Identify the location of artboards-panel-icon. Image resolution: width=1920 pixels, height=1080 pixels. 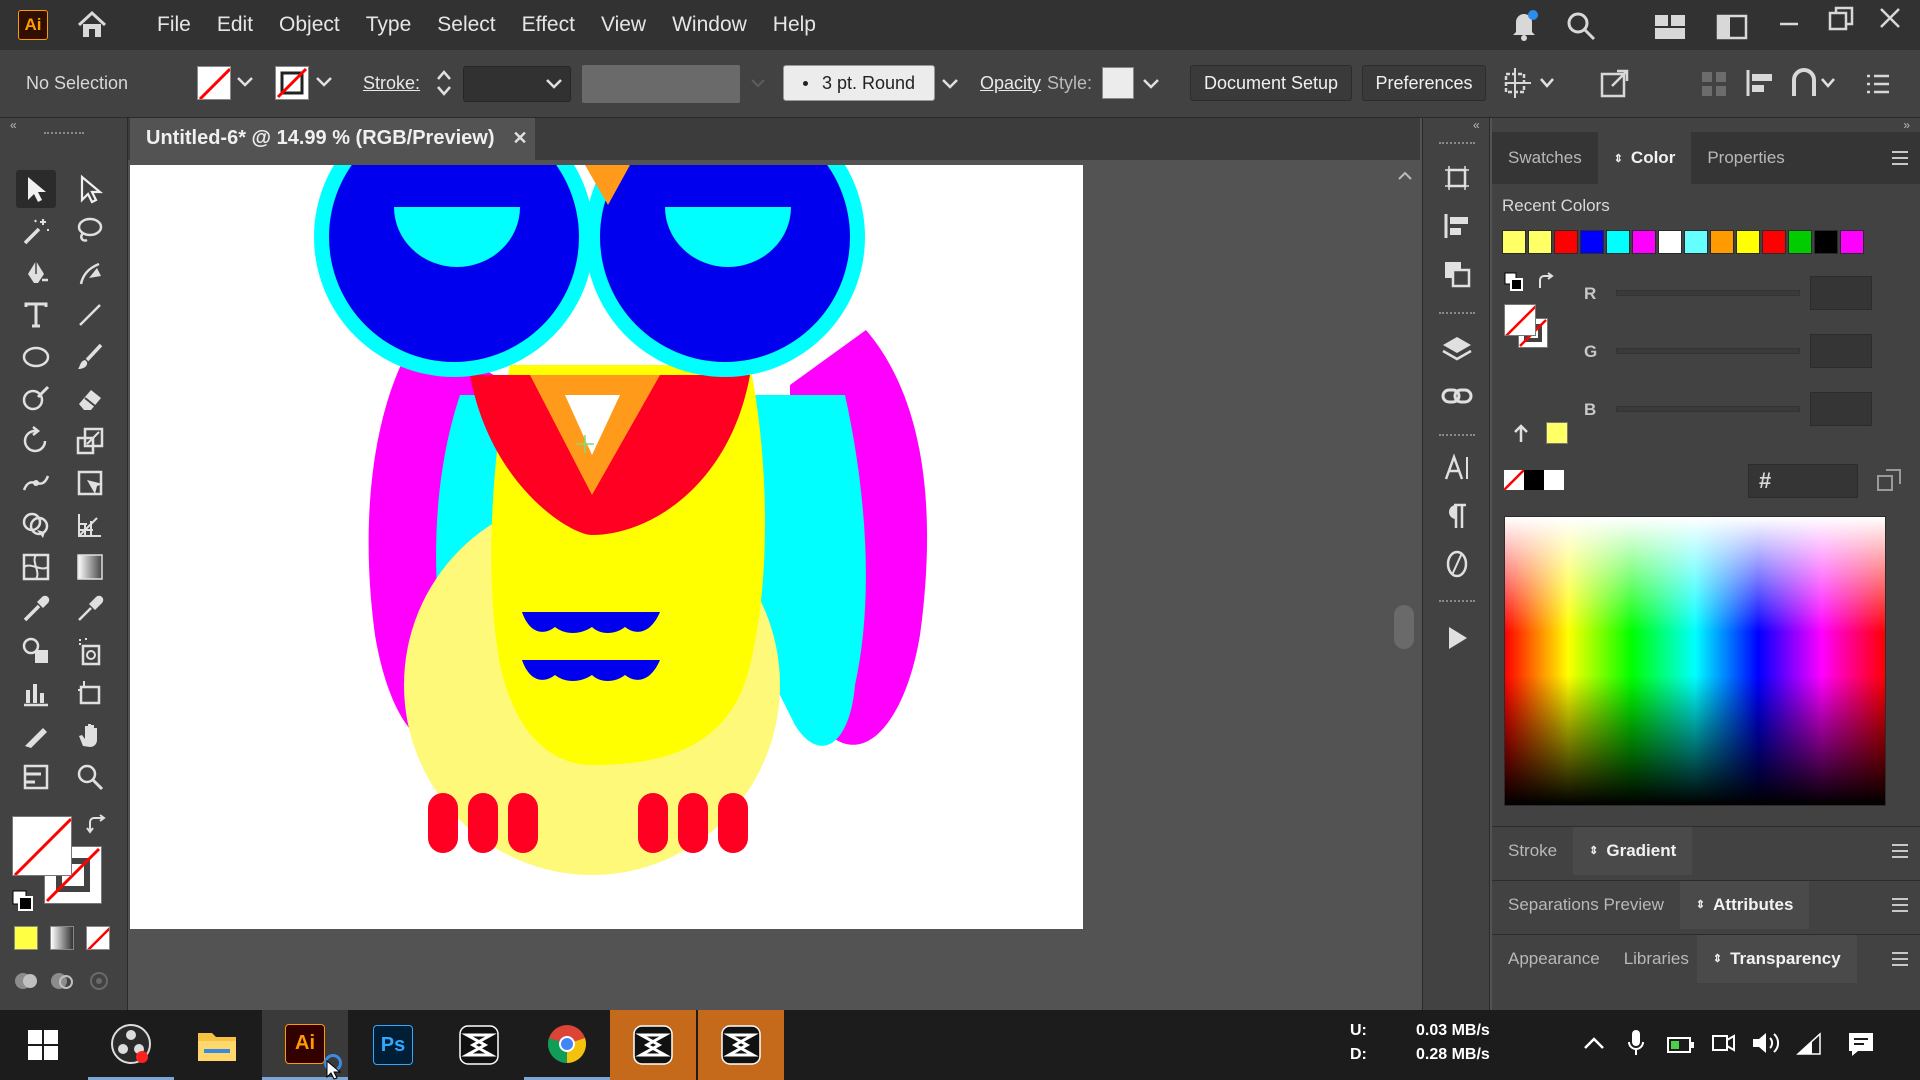
(1457, 178).